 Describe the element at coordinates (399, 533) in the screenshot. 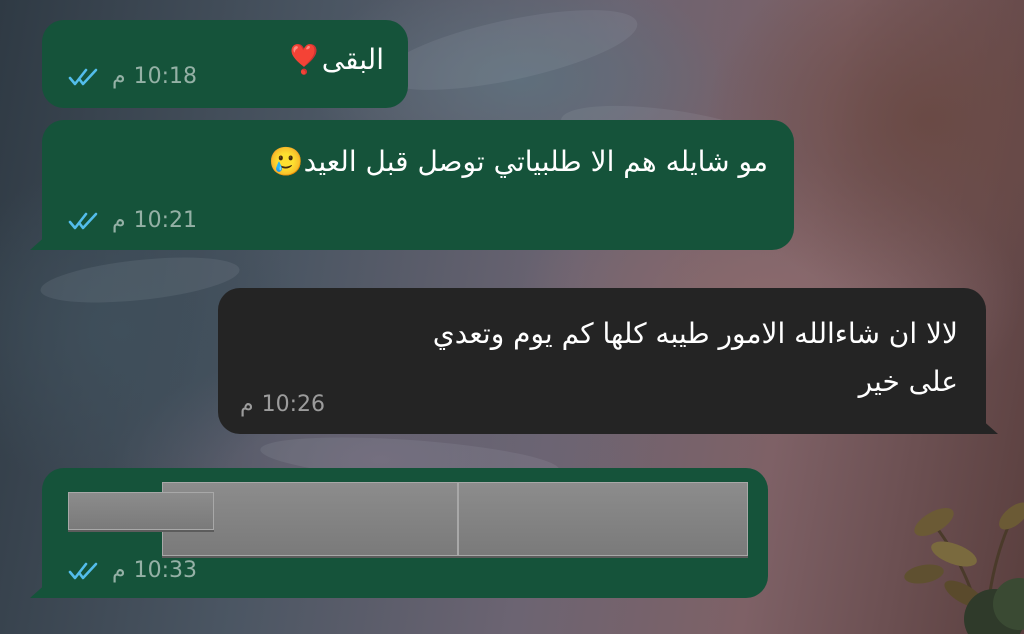

I see `message-bubble-outgoing-redacted: م 10:33` at that location.